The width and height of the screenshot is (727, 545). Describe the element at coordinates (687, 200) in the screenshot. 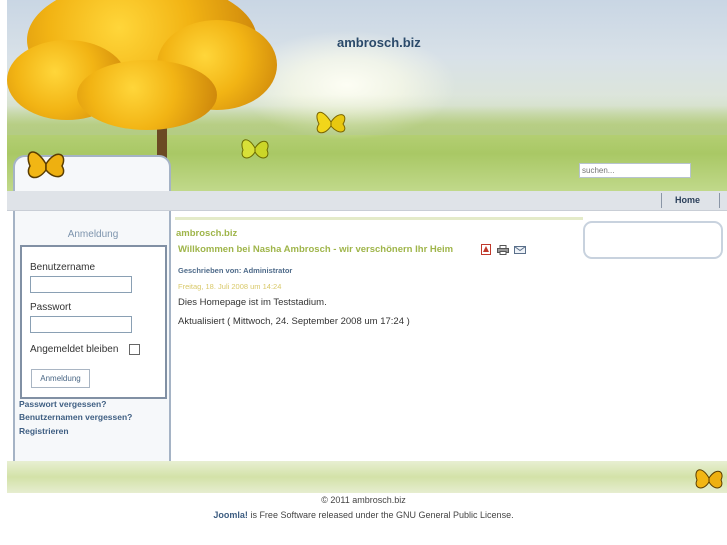

I see `nav-item-home: Home` at that location.